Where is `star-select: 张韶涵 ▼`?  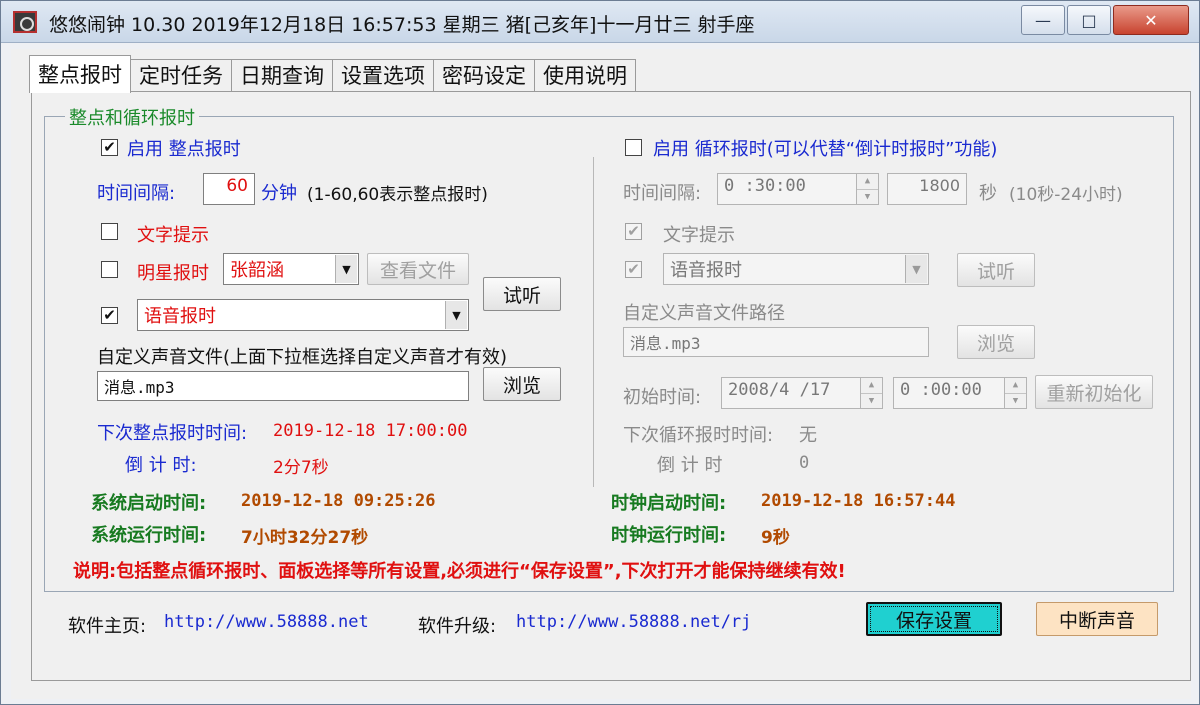 star-select: 张韶涵 ▼ is located at coordinates (291, 269).